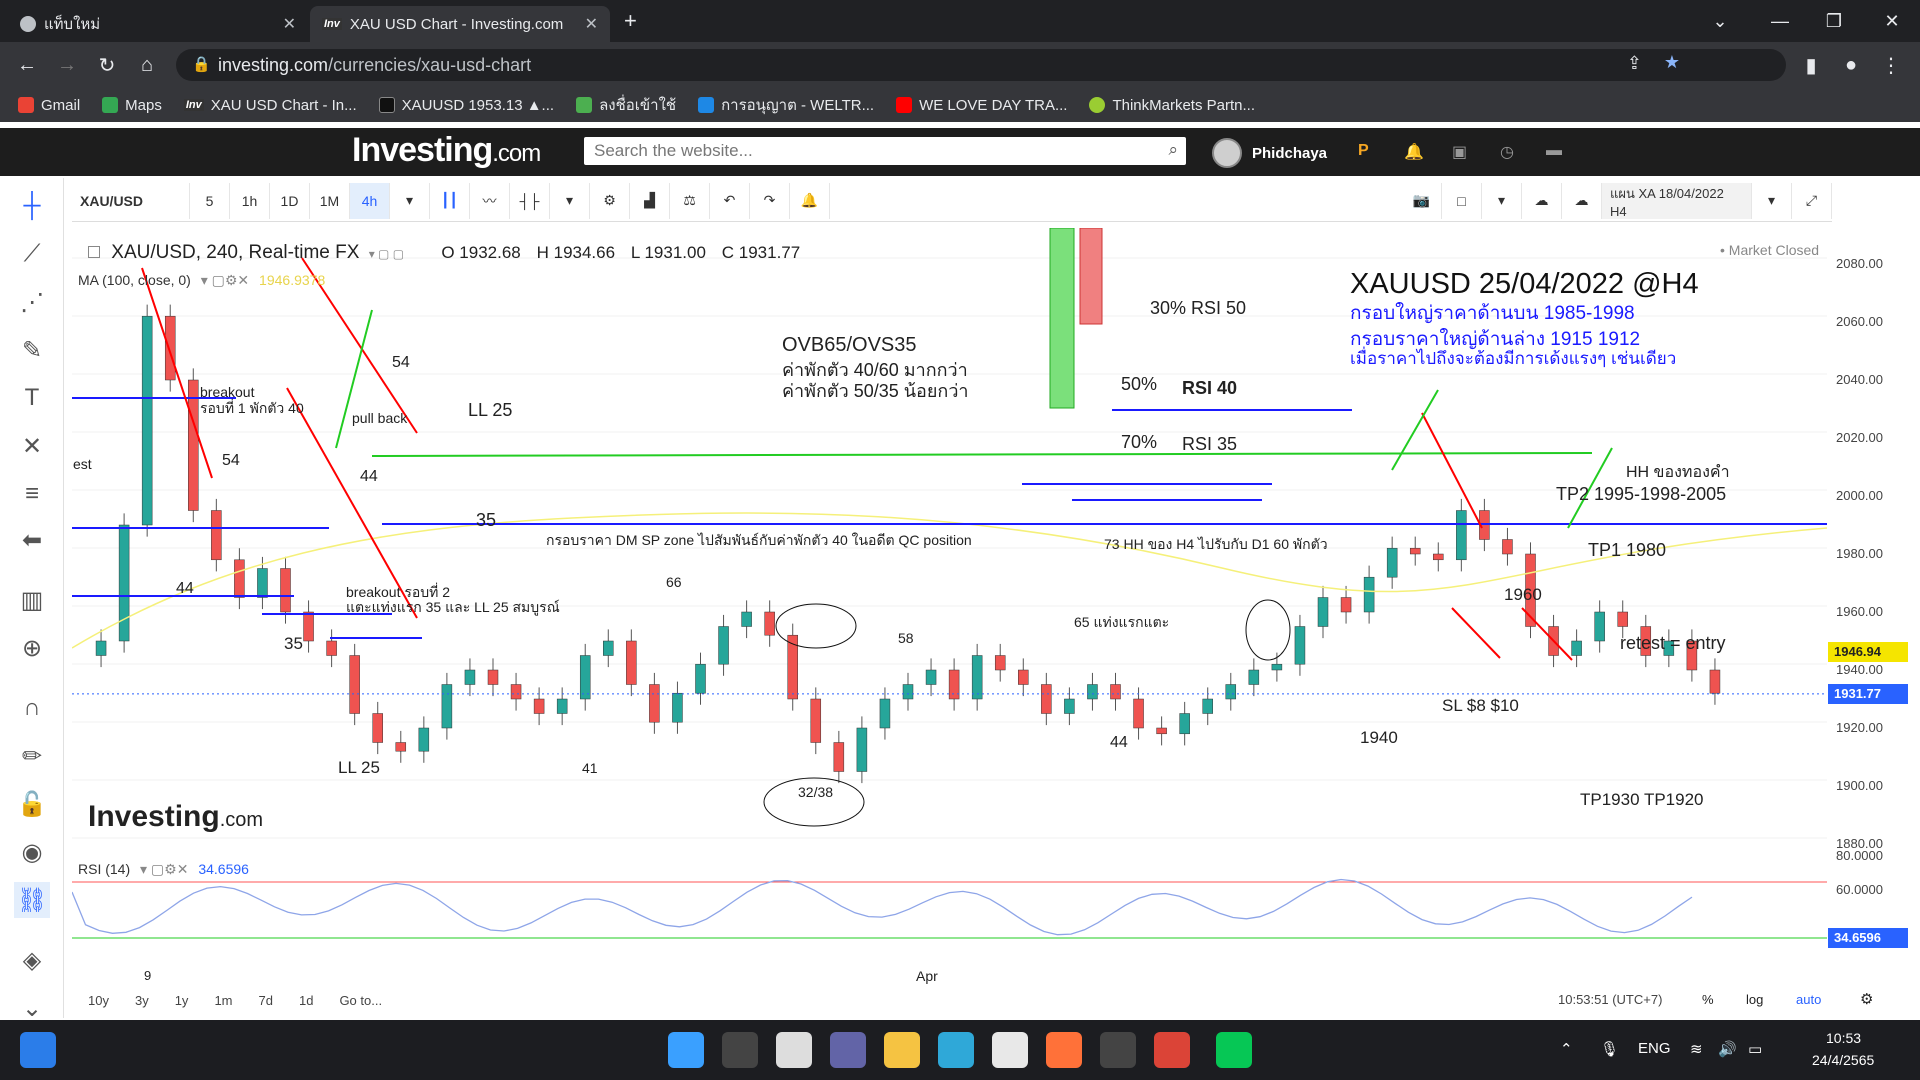 This screenshot has height=1080, width=1920. Describe the element at coordinates (27, 65) in the screenshot. I see `back-icon: ←` at that location.